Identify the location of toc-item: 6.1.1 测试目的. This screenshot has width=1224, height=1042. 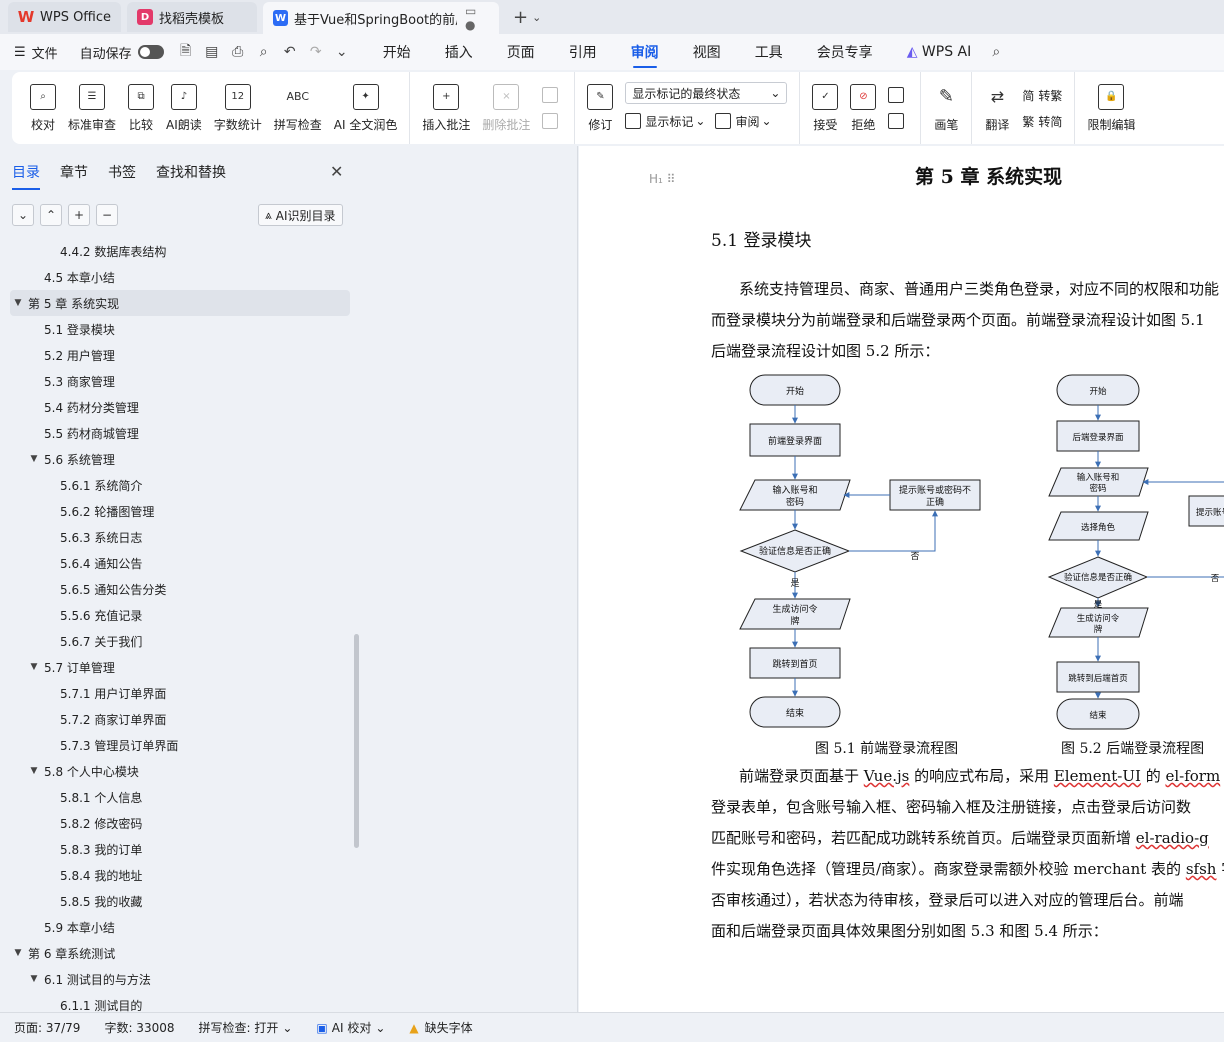
(180, 1002).